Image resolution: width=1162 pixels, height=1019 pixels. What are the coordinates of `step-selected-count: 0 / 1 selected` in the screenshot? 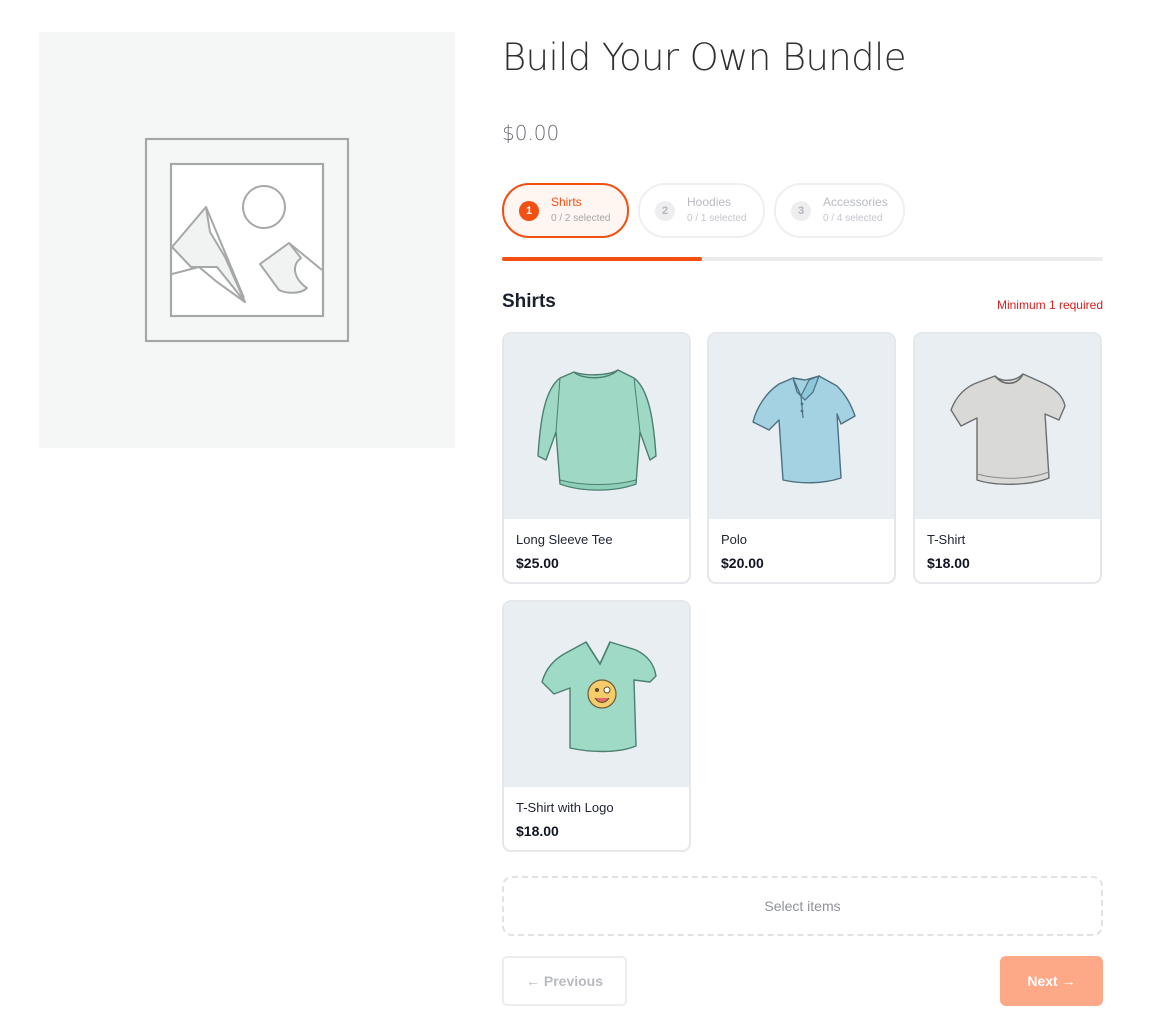 It's located at (717, 218).